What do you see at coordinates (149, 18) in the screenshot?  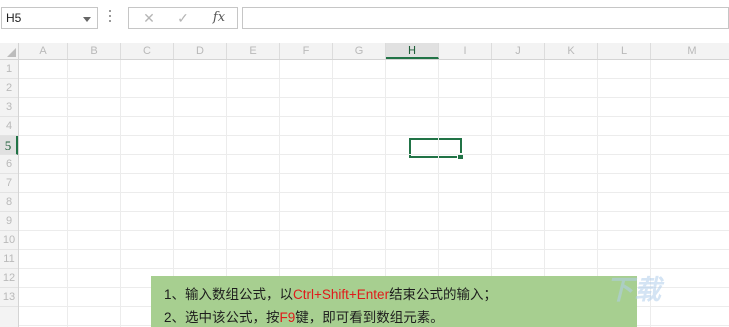 I see `cancel-icon: ✕` at bounding box center [149, 18].